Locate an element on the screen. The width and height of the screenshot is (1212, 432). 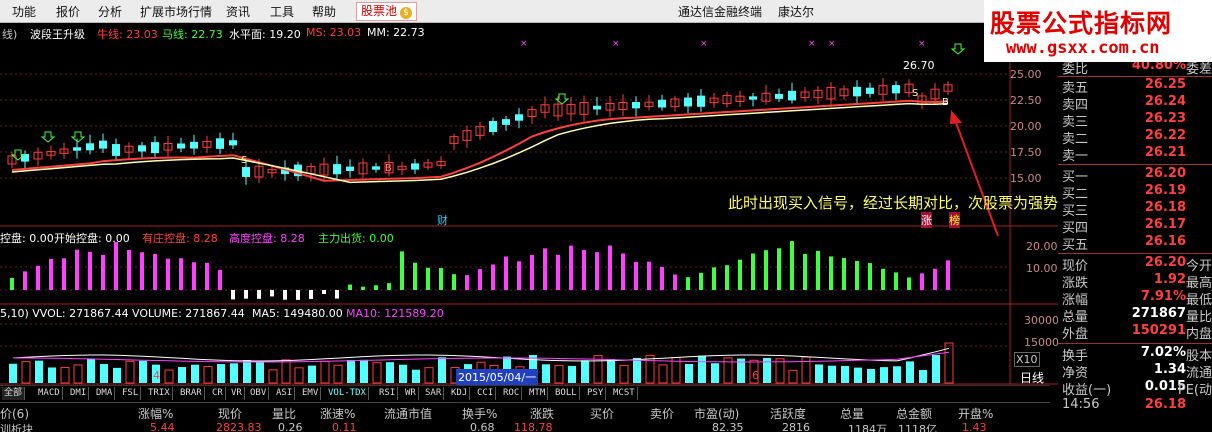
tab-emv: EMV is located at coordinates (311, 393).